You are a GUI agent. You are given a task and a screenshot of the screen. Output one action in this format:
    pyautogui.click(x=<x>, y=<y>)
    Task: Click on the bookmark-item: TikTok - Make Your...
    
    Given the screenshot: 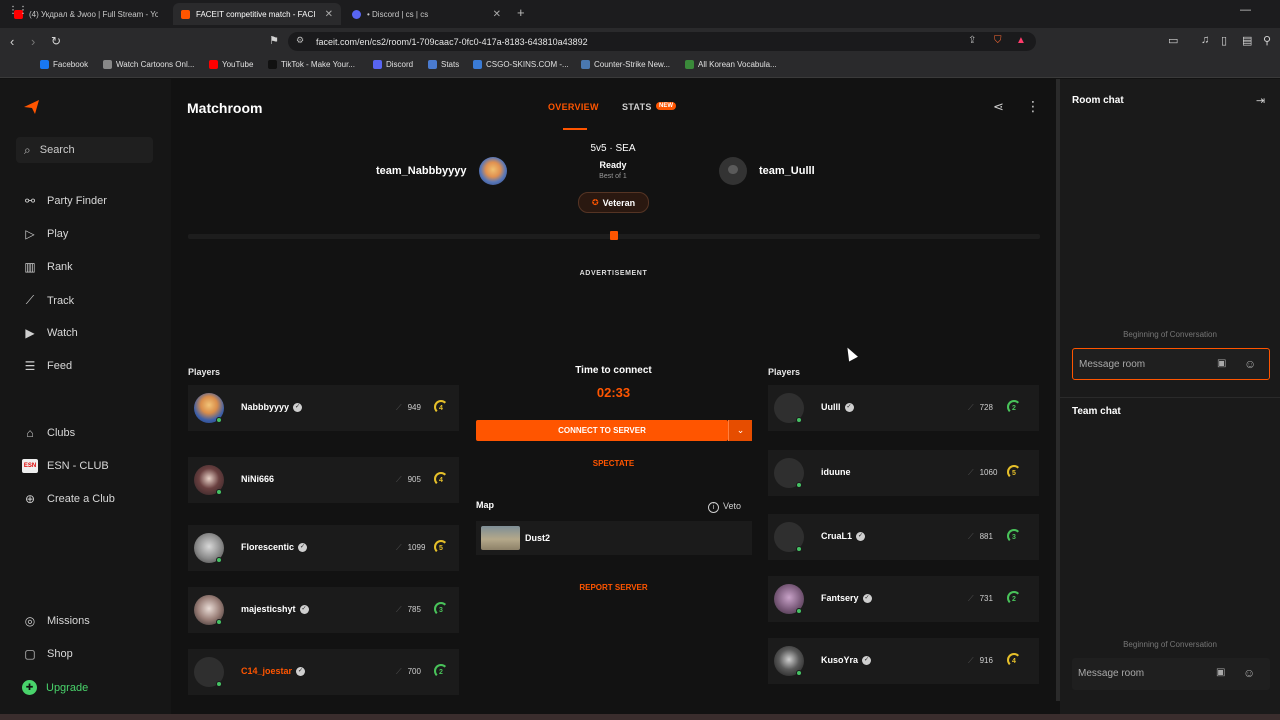 What is the action you would take?
    pyautogui.click(x=311, y=64)
    